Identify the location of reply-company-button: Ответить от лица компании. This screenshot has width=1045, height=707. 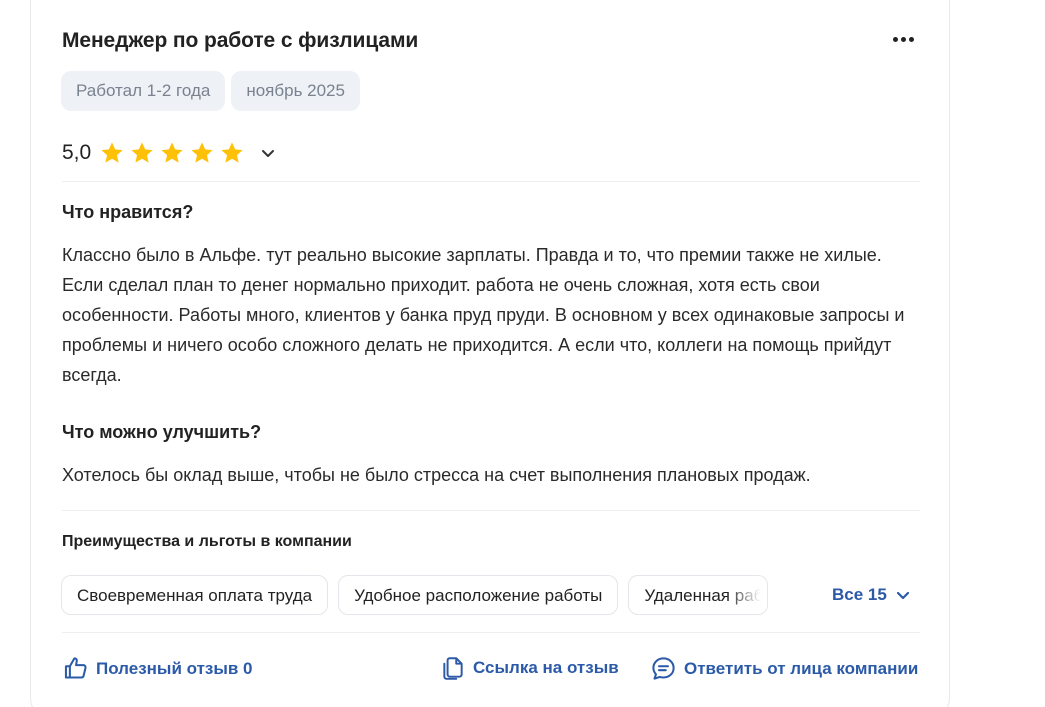
(784, 668).